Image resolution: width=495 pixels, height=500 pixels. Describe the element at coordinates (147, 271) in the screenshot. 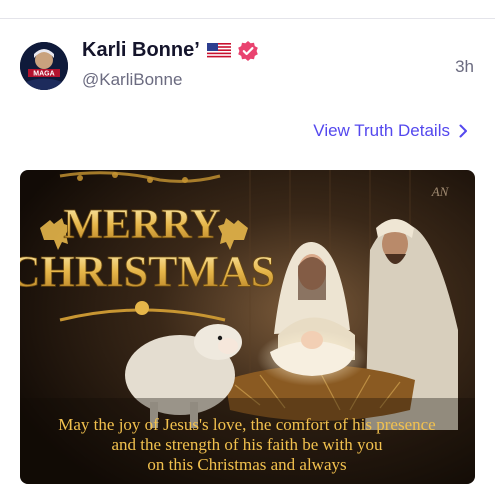

I see `greeting-line2: CHRISTMAS` at that location.